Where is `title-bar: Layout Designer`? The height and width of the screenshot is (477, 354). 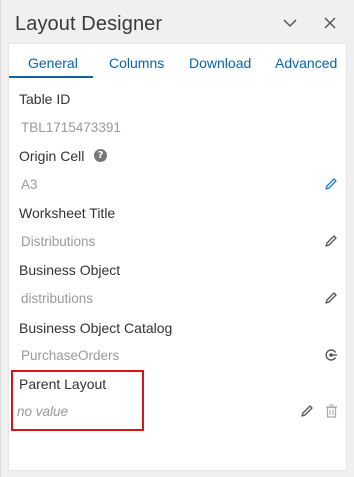
title-bar: Layout Designer is located at coordinates (177, 23).